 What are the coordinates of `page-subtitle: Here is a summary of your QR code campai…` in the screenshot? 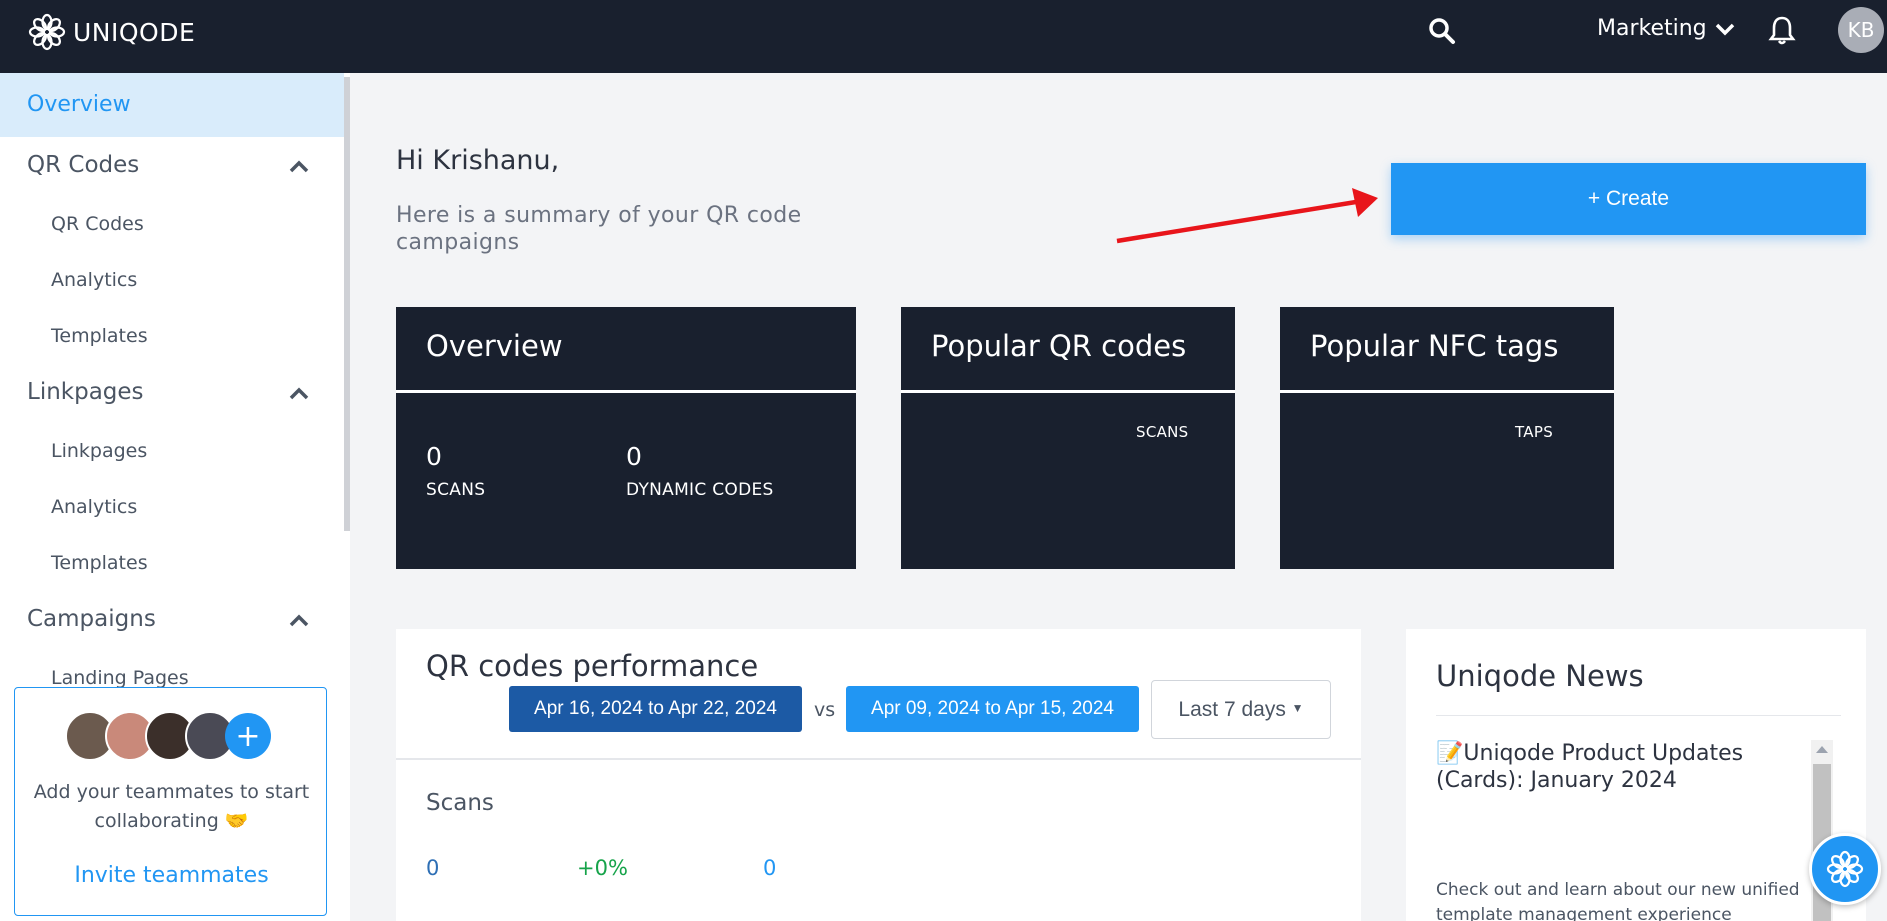 It's located at (599, 229).